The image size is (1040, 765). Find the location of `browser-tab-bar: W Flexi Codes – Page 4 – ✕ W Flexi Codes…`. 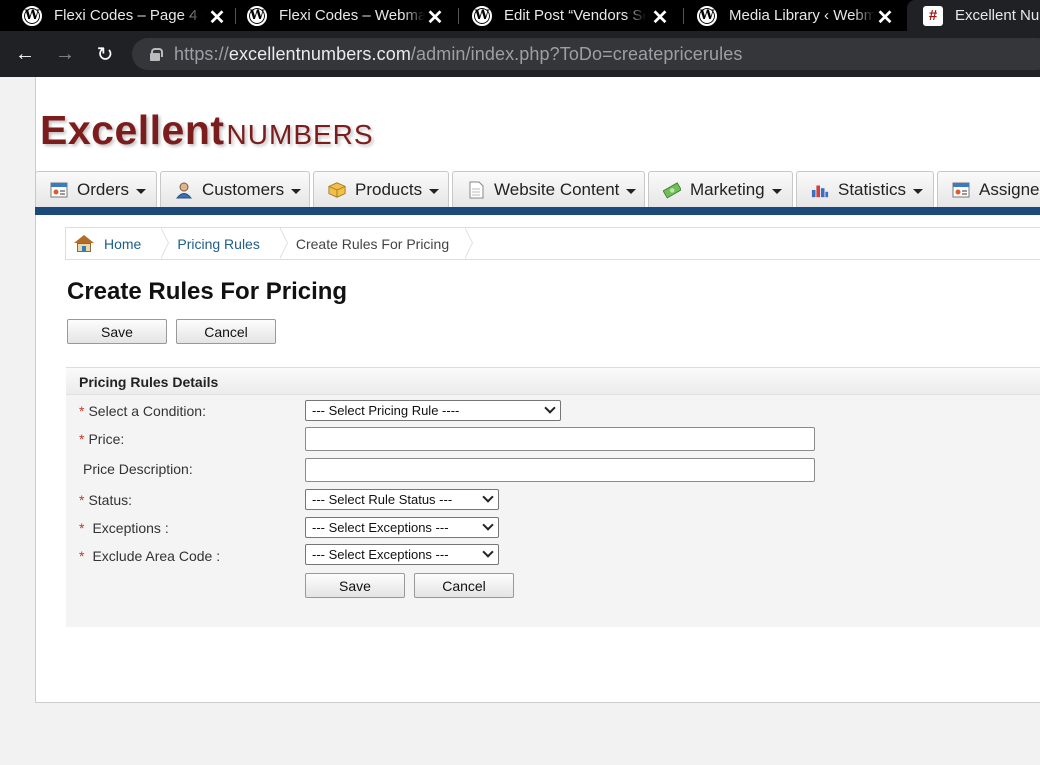

browser-tab-bar: W Flexi Codes – Page 4 – ✕ W Flexi Codes… is located at coordinates (520, 15).